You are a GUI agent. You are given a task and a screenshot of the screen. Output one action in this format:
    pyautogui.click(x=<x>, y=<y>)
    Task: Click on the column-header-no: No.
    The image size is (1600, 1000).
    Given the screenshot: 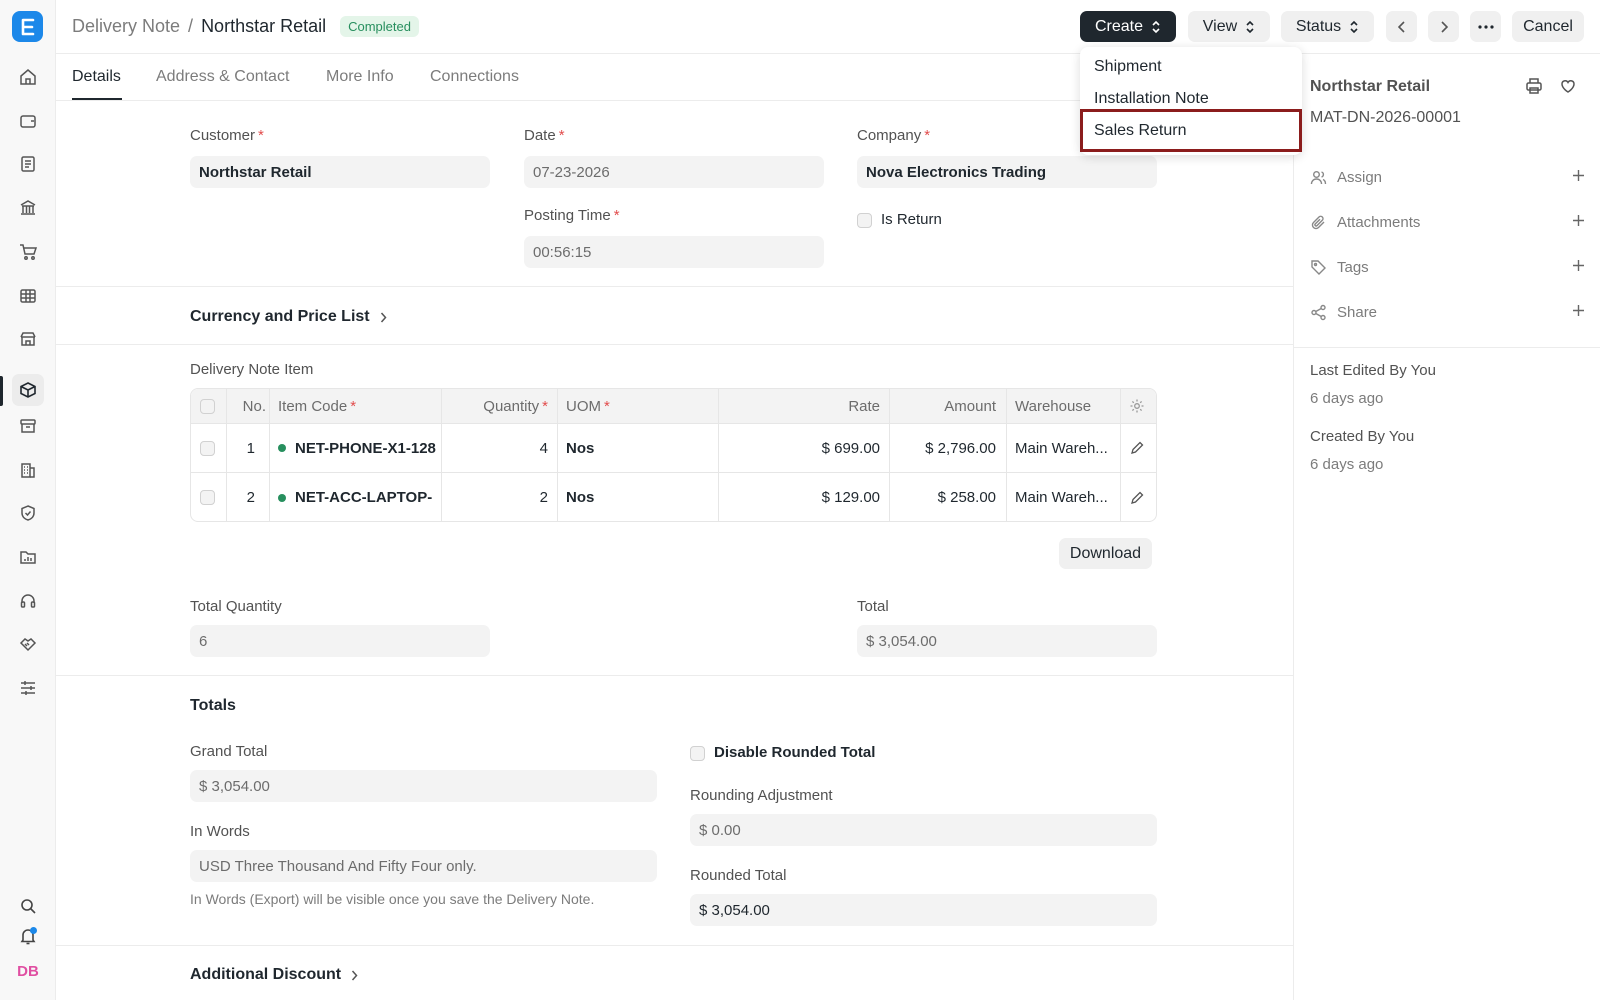 What is the action you would take?
    pyautogui.click(x=254, y=406)
    